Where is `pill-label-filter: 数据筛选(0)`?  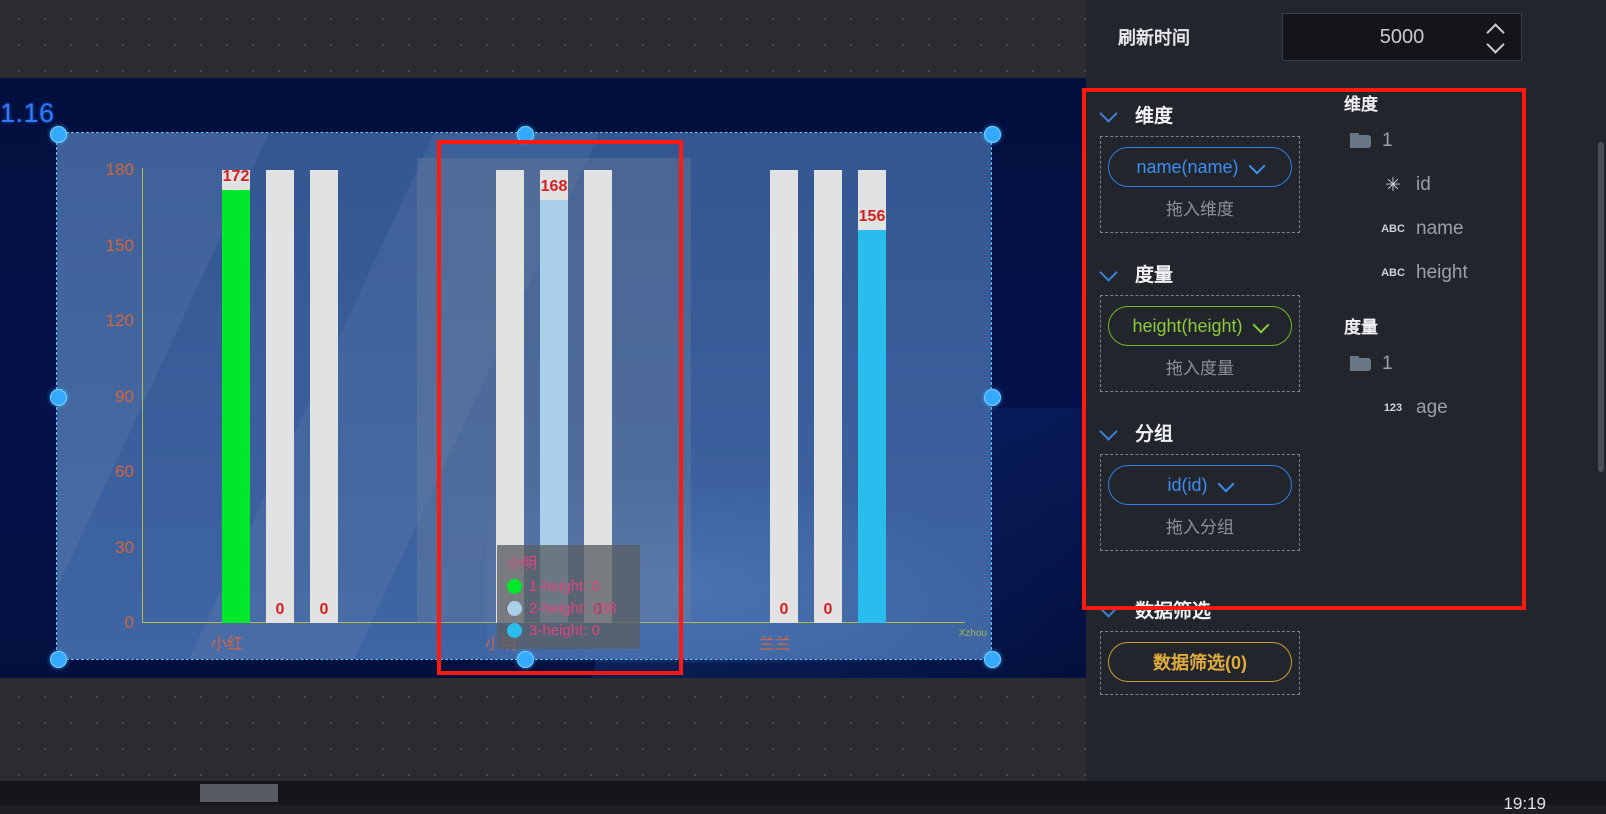 pill-label-filter: 数据筛选(0) is located at coordinates (1200, 663).